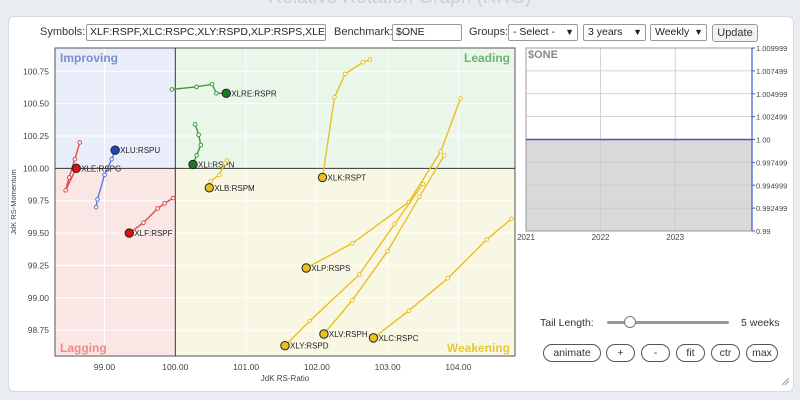 This screenshot has height=400, width=800. What do you see at coordinates (39, 233) in the screenshot?
I see `y-tick-label: 99.50` at bounding box center [39, 233].